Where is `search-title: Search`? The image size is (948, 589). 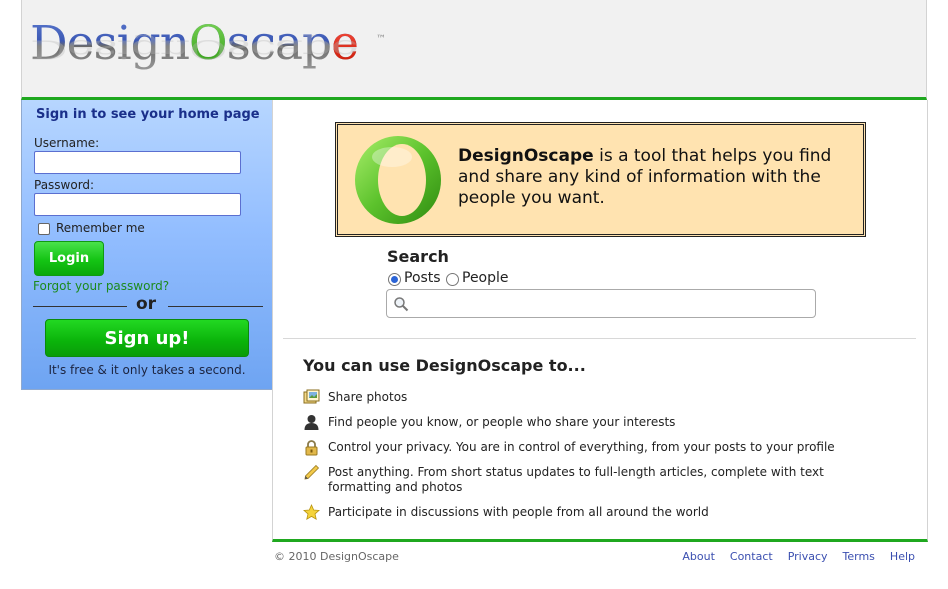 search-title: Search is located at coordinates (418, 256).